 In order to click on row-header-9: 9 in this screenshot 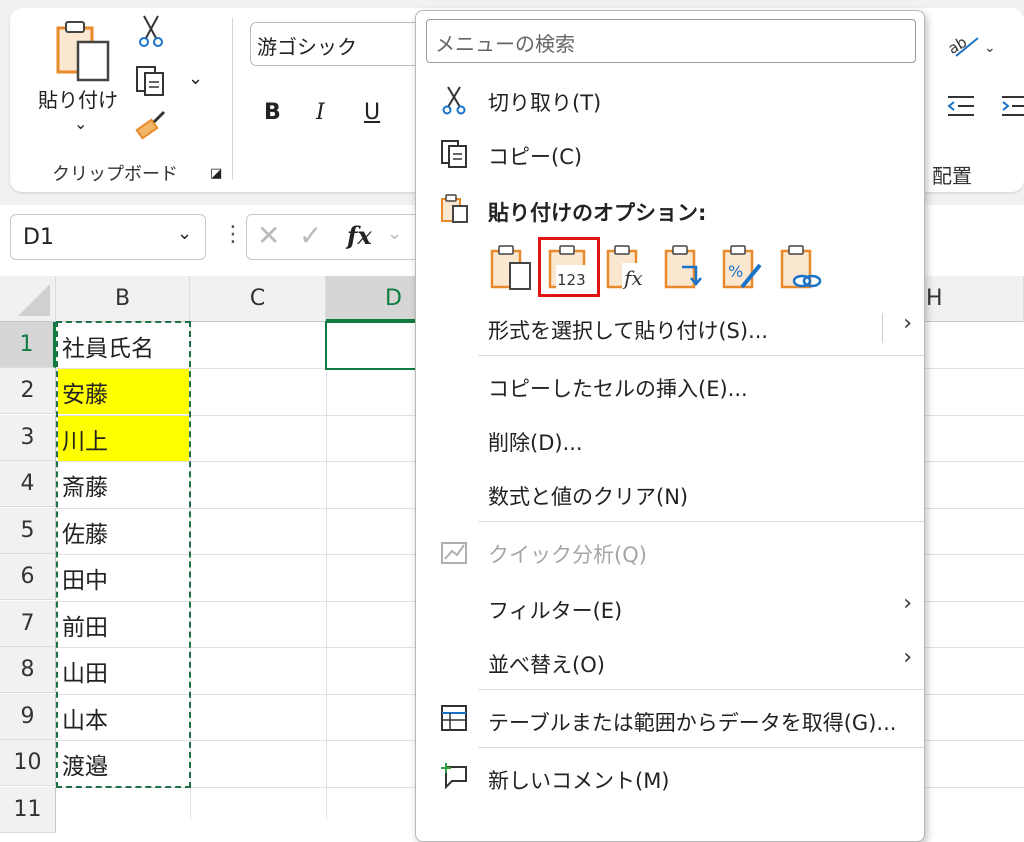, I will do `click(28, 717)`.